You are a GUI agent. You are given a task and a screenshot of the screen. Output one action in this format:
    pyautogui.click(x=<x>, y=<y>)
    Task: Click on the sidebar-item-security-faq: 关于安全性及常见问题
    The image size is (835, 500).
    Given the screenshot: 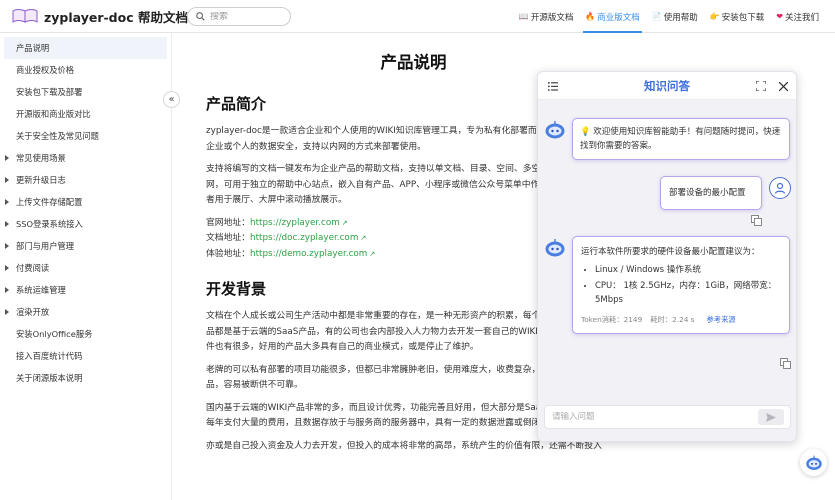 What is the action you would take?
    pyautogui.click(x=85, y=136)
    